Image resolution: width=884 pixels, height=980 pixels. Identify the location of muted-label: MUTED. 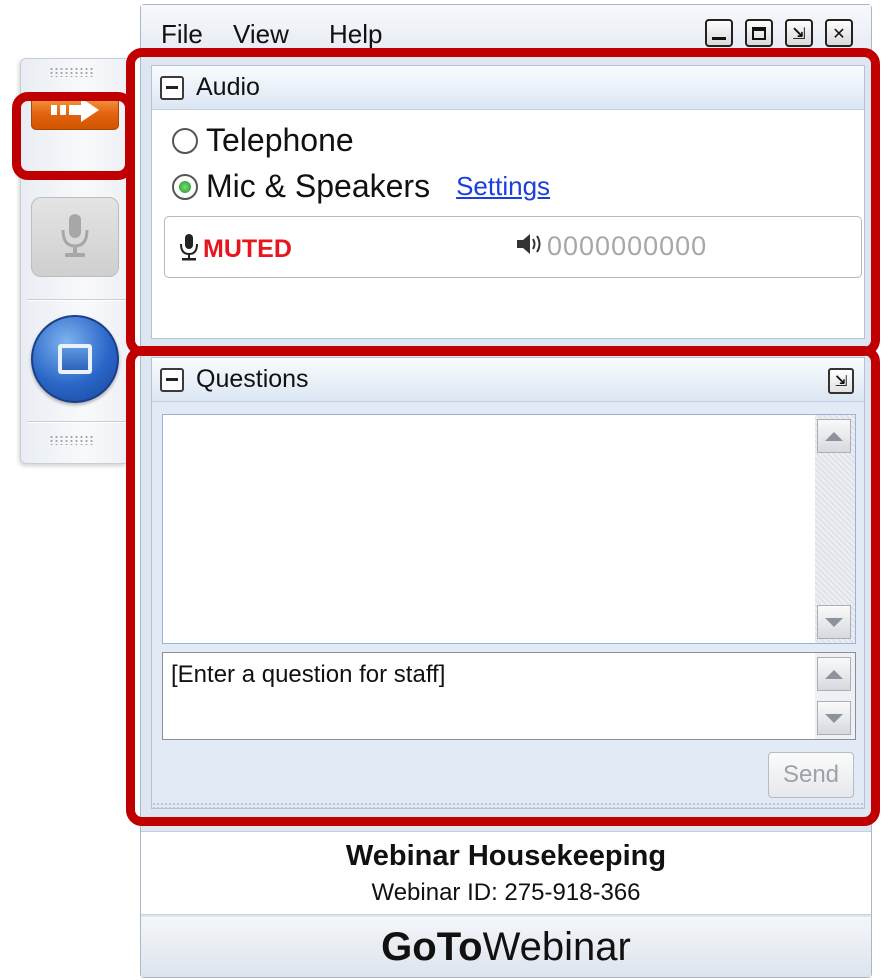
(247, 249).